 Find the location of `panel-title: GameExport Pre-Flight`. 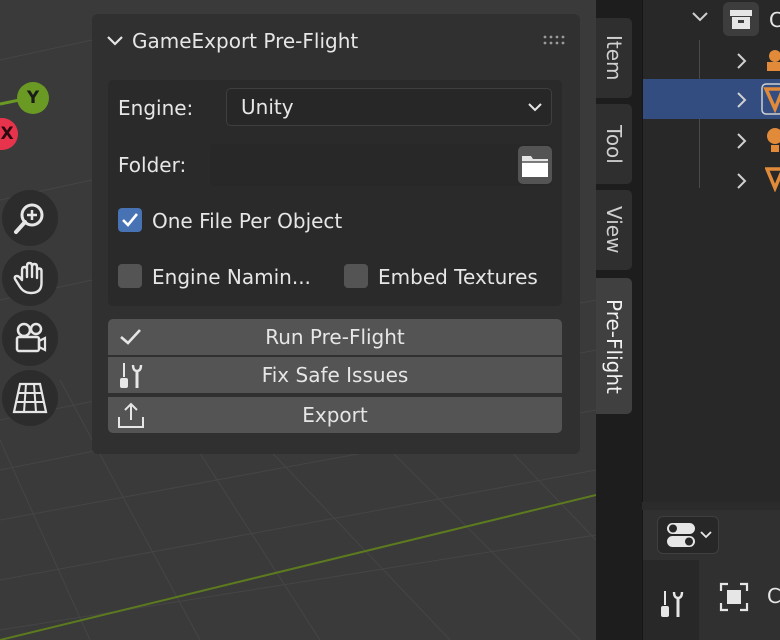

panel-title: GameExport Pre-Flight is located at coordinates (245, 41).